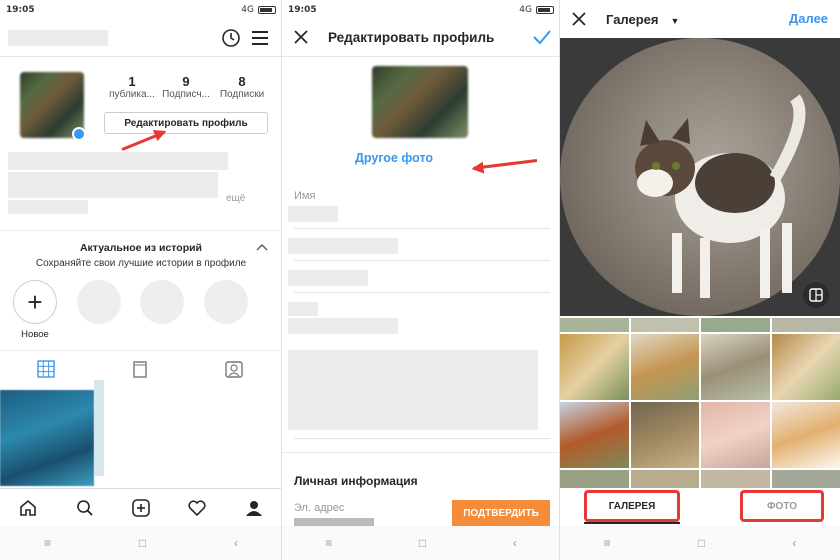 The width and height of the screenshot is (840, 560). I want to click on personal-info-heading: Личная информация, so click(356, 481).